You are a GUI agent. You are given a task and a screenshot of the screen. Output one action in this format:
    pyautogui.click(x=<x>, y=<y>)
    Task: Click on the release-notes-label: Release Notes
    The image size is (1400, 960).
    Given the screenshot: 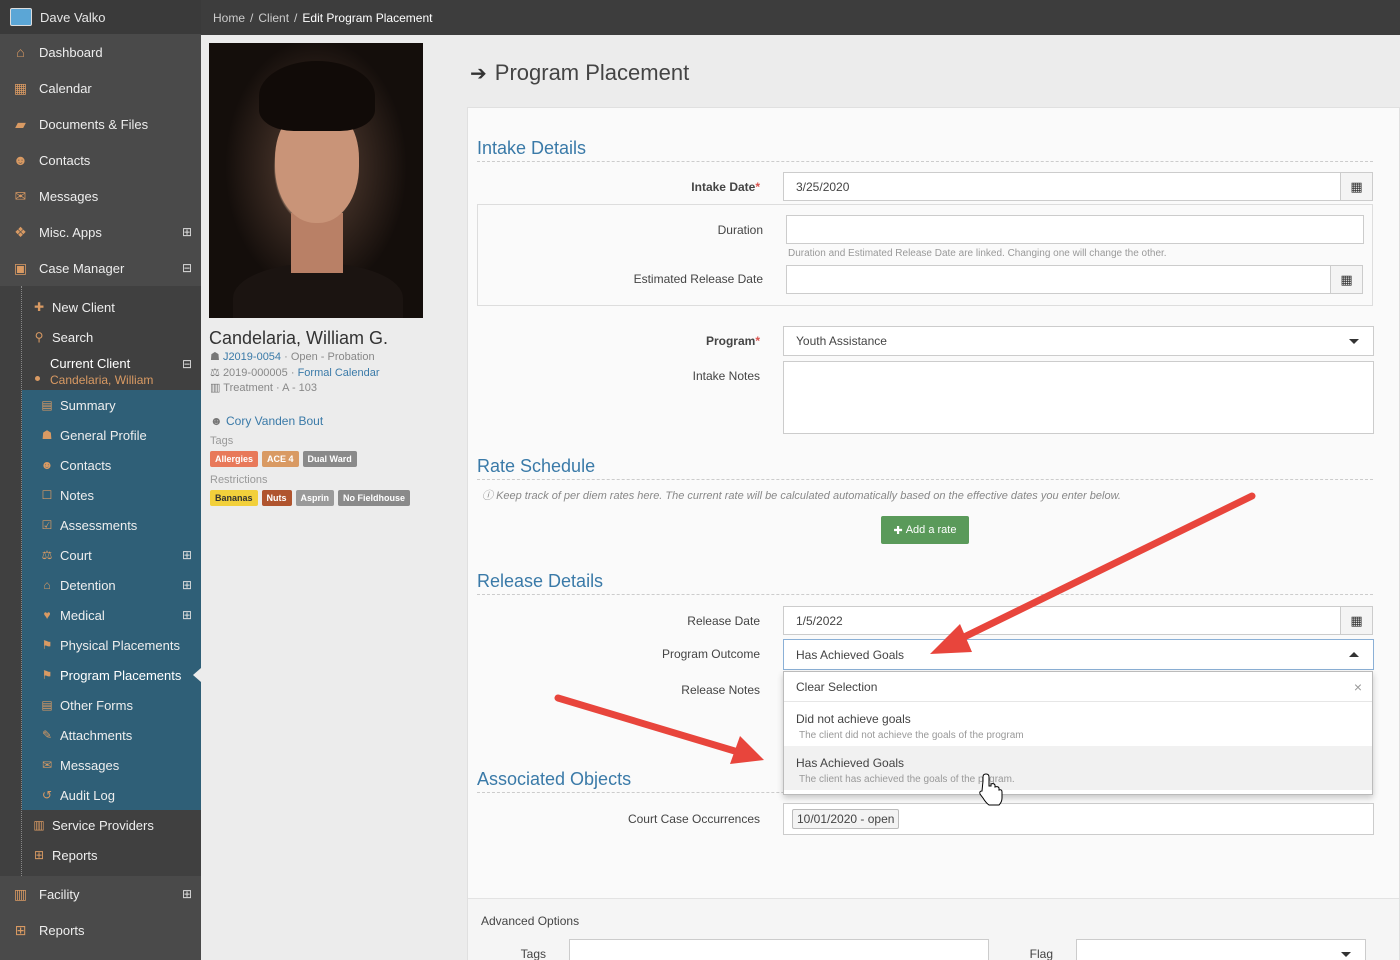 What is the action you would take?
    pyautogui.click(x=720, y=690)
    